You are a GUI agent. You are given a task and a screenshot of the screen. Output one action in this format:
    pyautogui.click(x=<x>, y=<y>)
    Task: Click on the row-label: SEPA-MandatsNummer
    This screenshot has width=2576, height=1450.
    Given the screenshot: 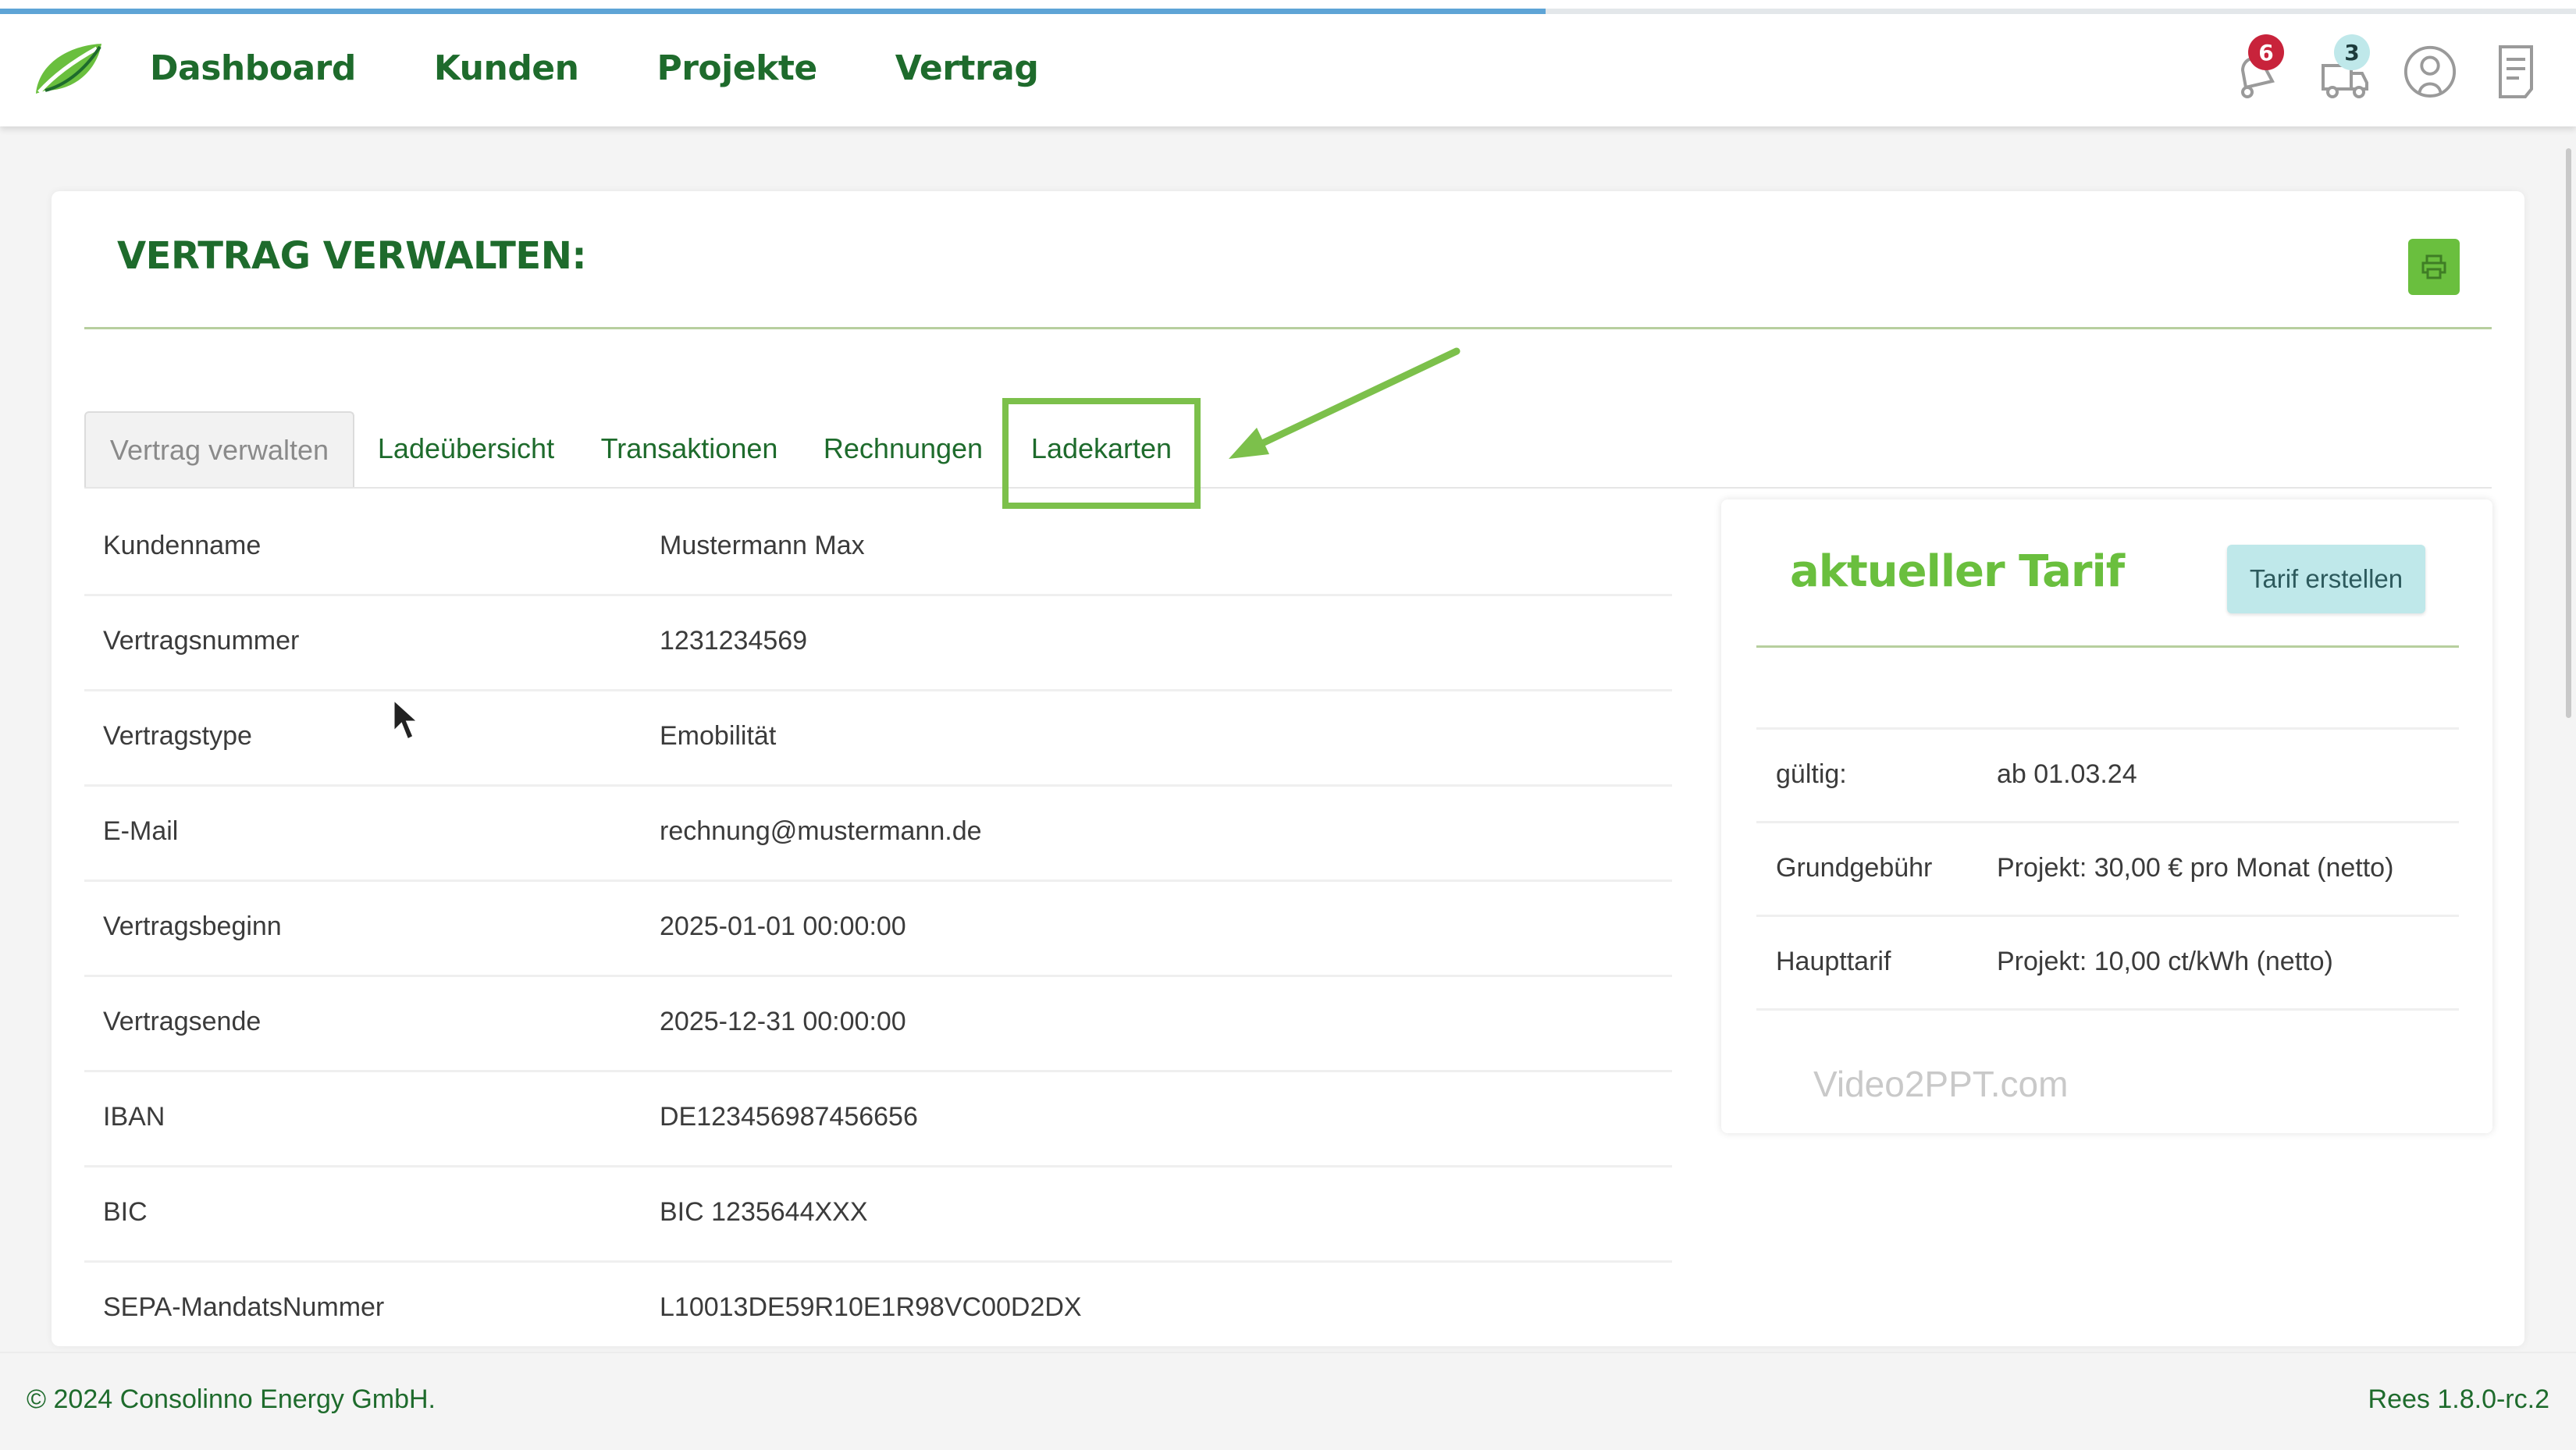 What is the action you would take?
    pyautogui.click(x=244, y=1307)
    